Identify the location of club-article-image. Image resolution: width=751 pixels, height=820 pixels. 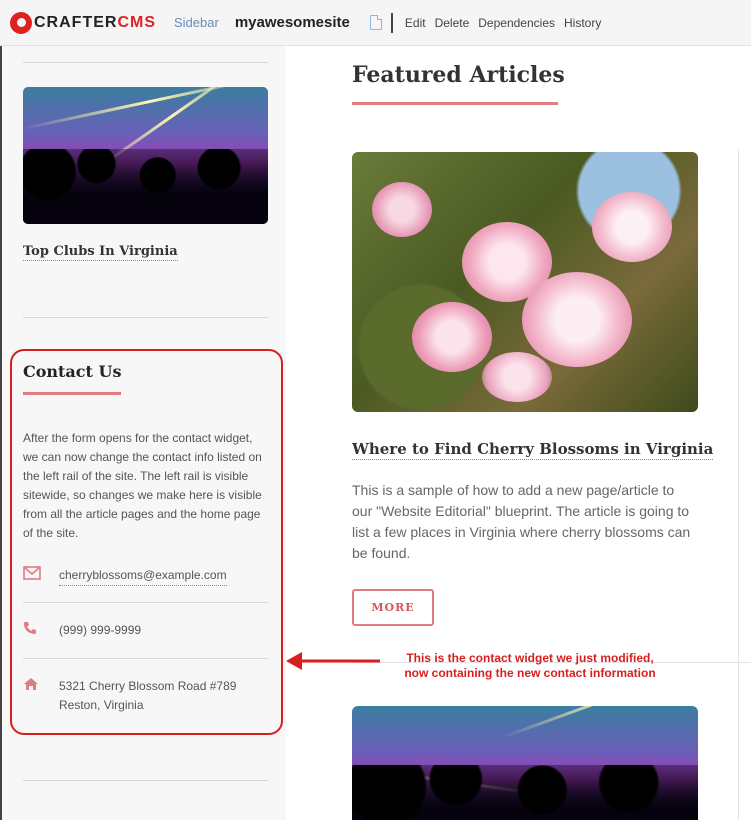
(525, 763).